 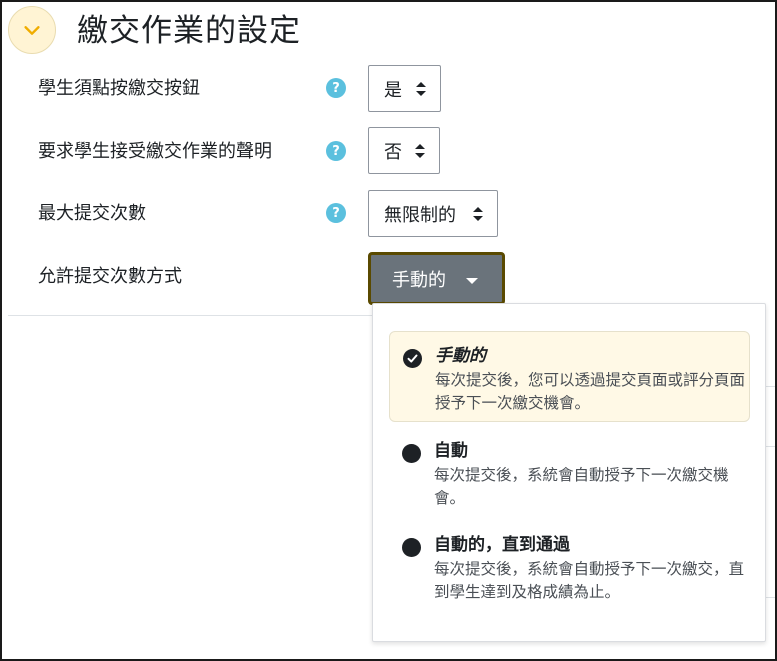 I want to click on option-title: 手動的, so click(x=460, y=356).